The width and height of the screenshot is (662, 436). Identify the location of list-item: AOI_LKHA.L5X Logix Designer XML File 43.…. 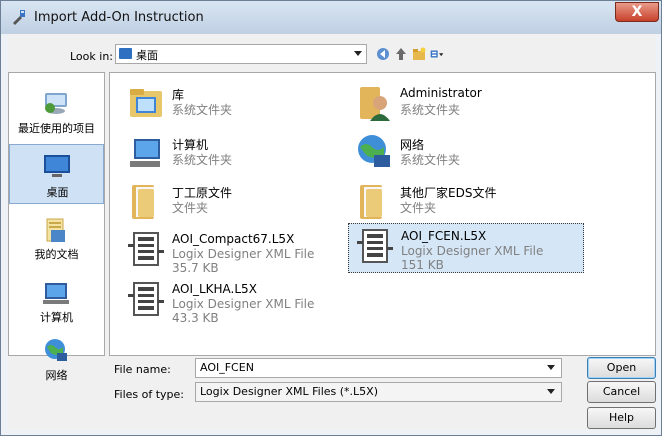
(240, 303).